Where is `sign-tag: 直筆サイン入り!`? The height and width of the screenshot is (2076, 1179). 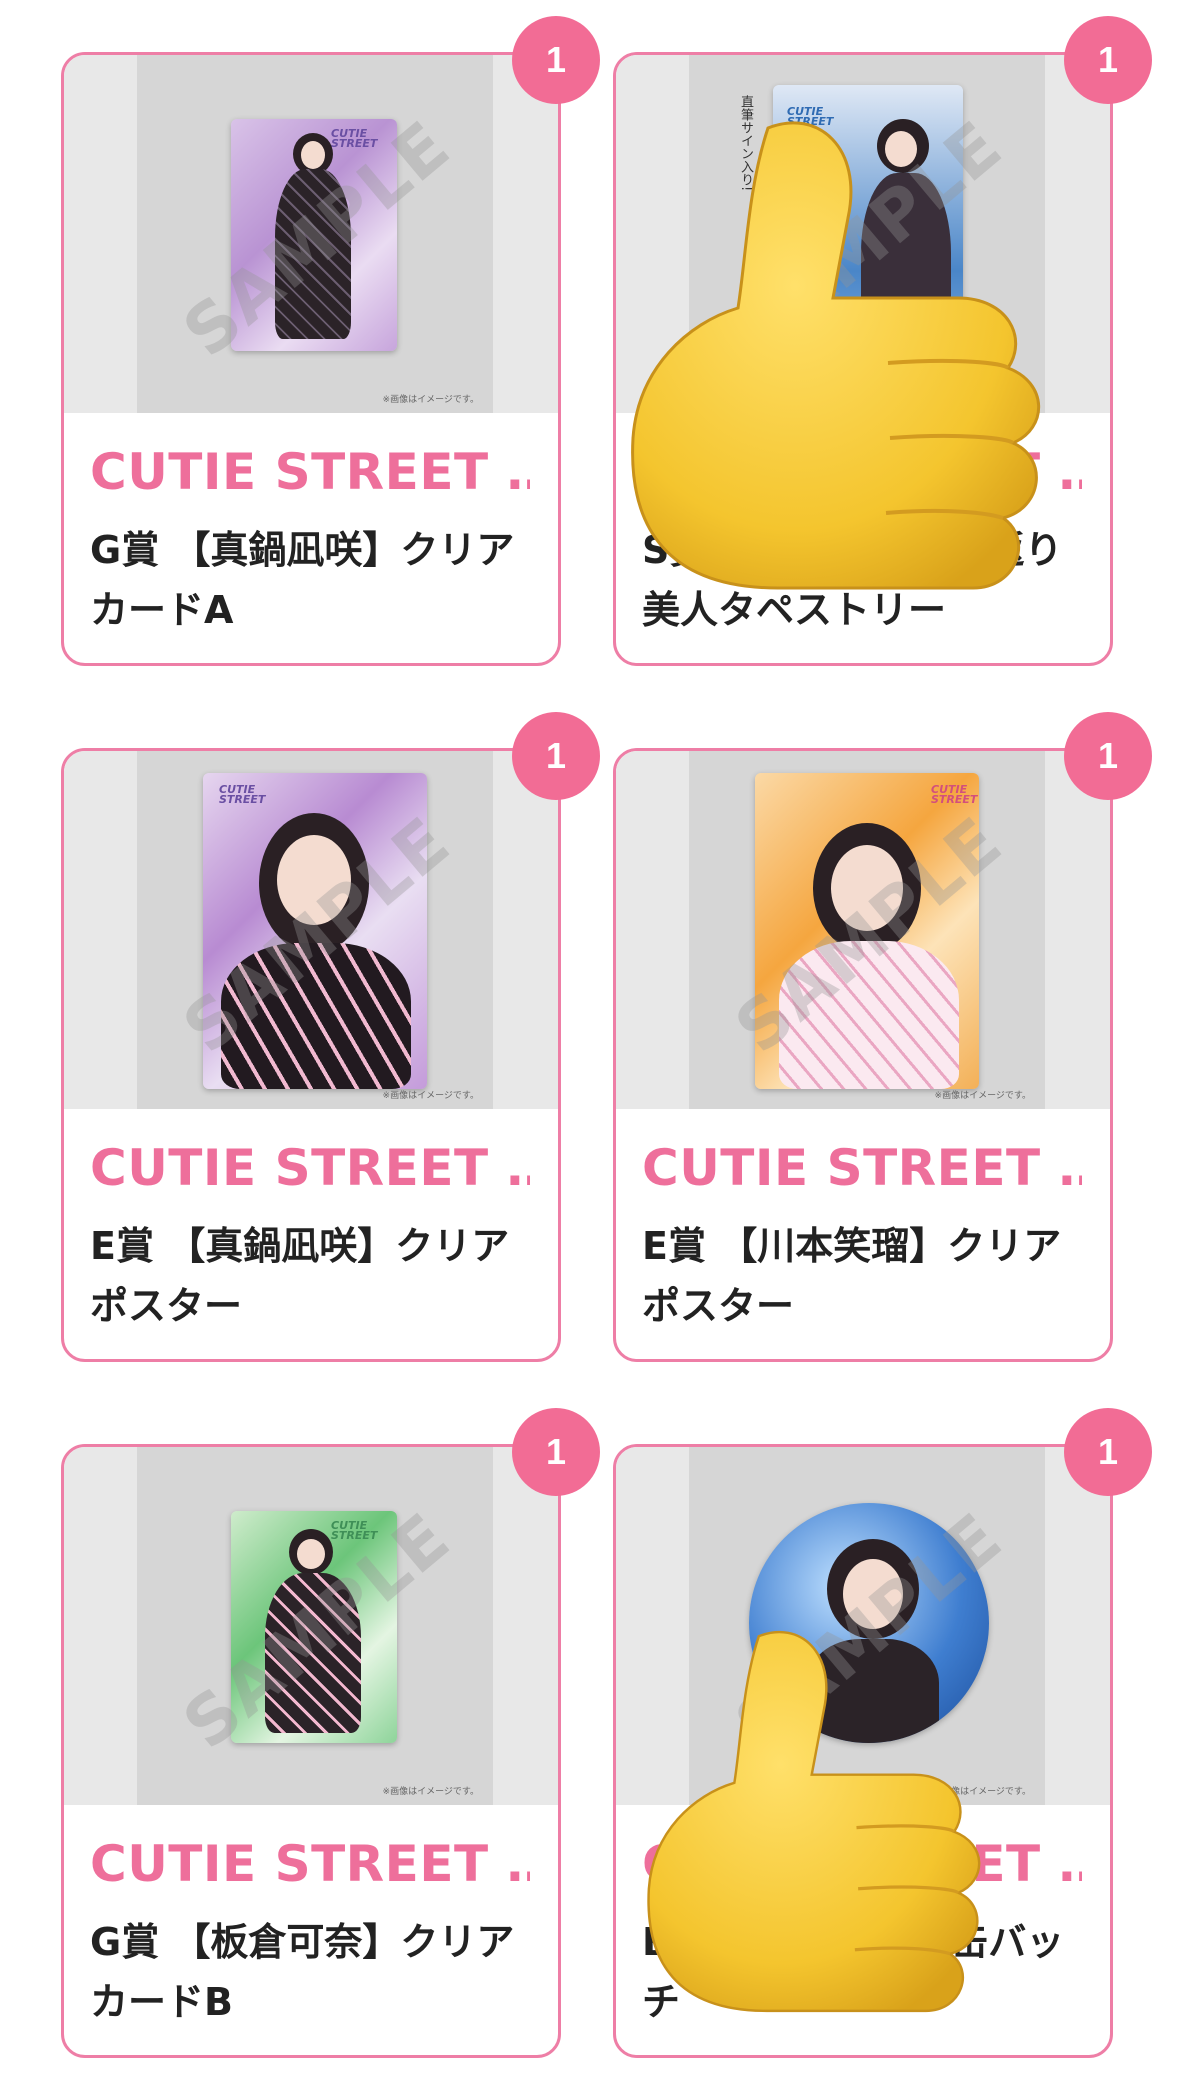
sign-tag: 直筆サイン入り! is located at coordinates (745, 143).